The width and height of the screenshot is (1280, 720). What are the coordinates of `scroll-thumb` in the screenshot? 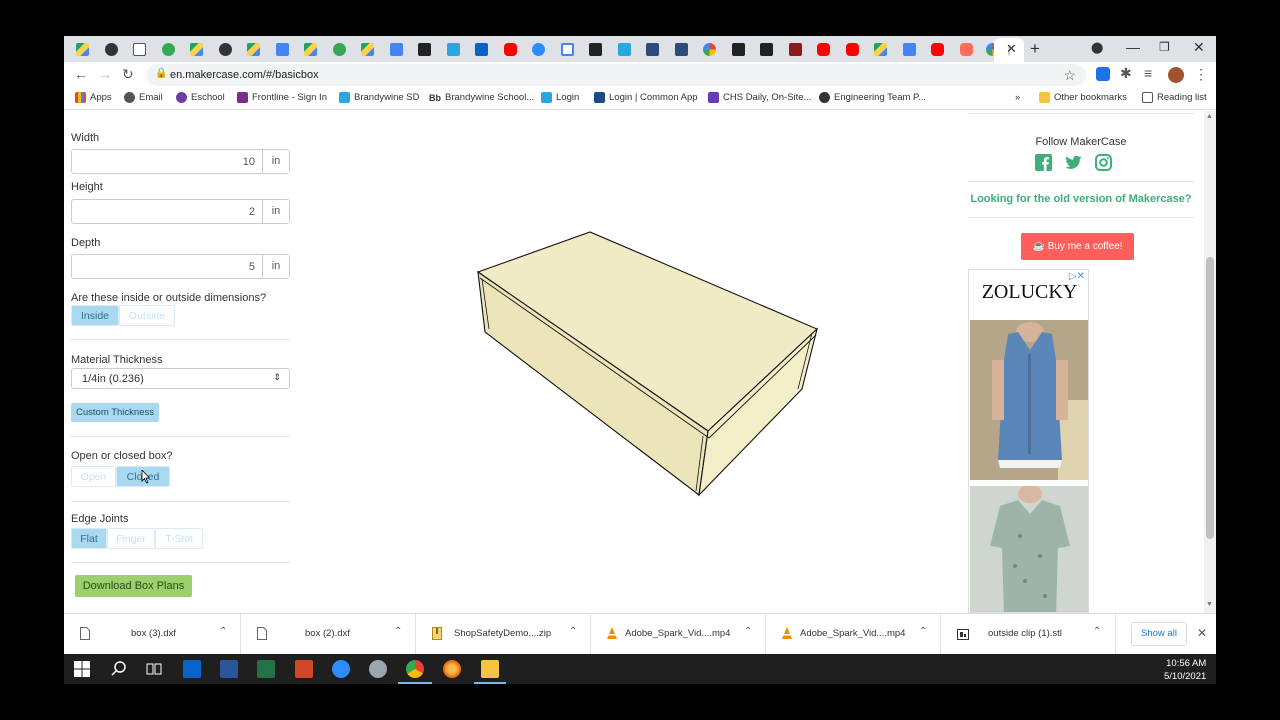 It's located at (1210, 398).